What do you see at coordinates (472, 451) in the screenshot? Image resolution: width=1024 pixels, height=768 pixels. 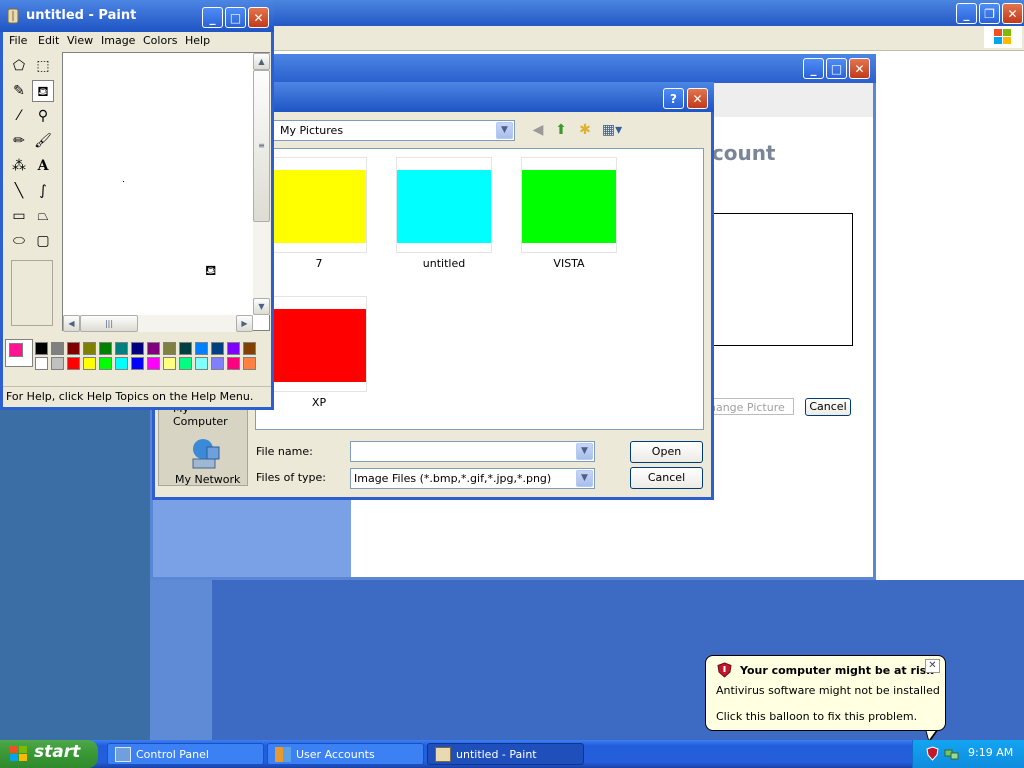 I see `file-name-input: ▼` at bounding box center [472, 451].